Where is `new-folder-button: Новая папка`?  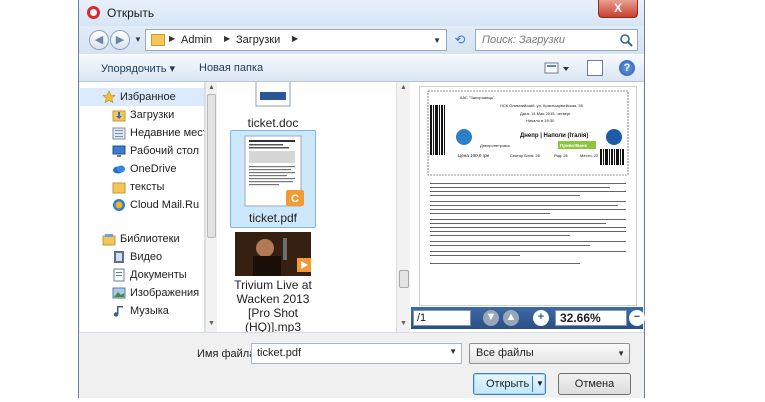 new-folder-button: Новая папка is located at coordinates (231, 68).